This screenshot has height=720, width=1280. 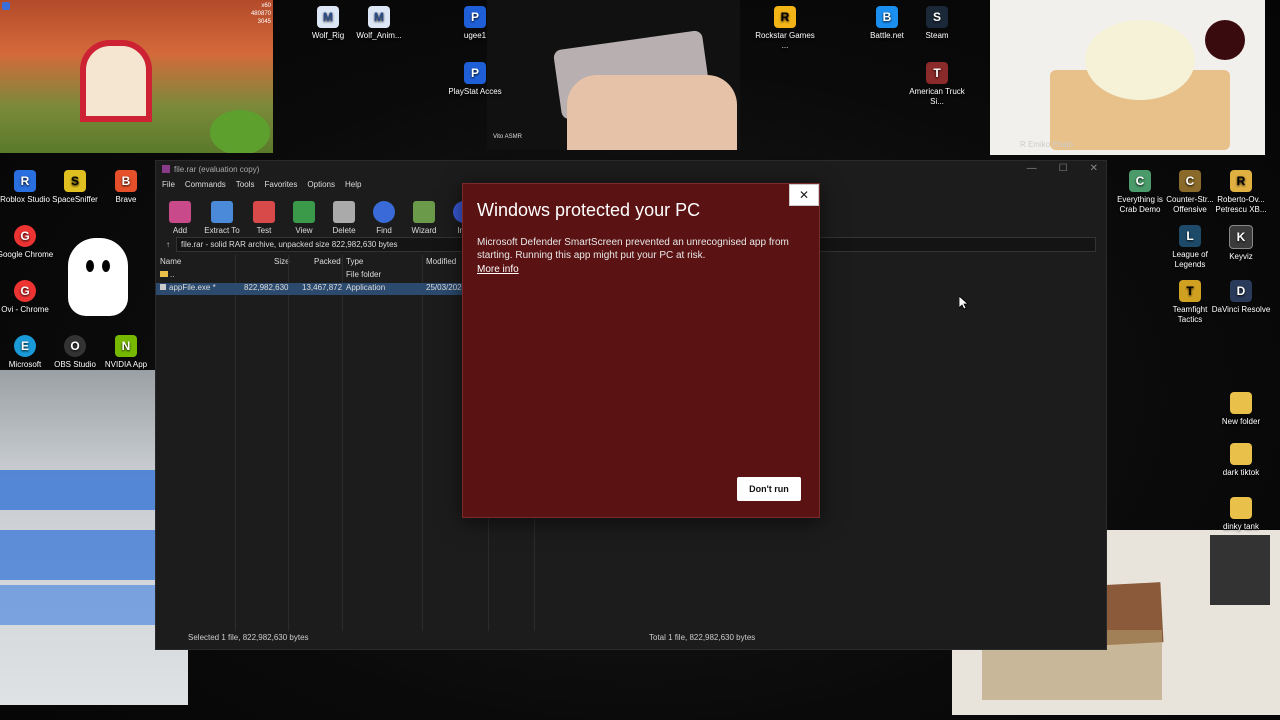 I want to click on icon-label: Steam, so click(x=937, y=35).